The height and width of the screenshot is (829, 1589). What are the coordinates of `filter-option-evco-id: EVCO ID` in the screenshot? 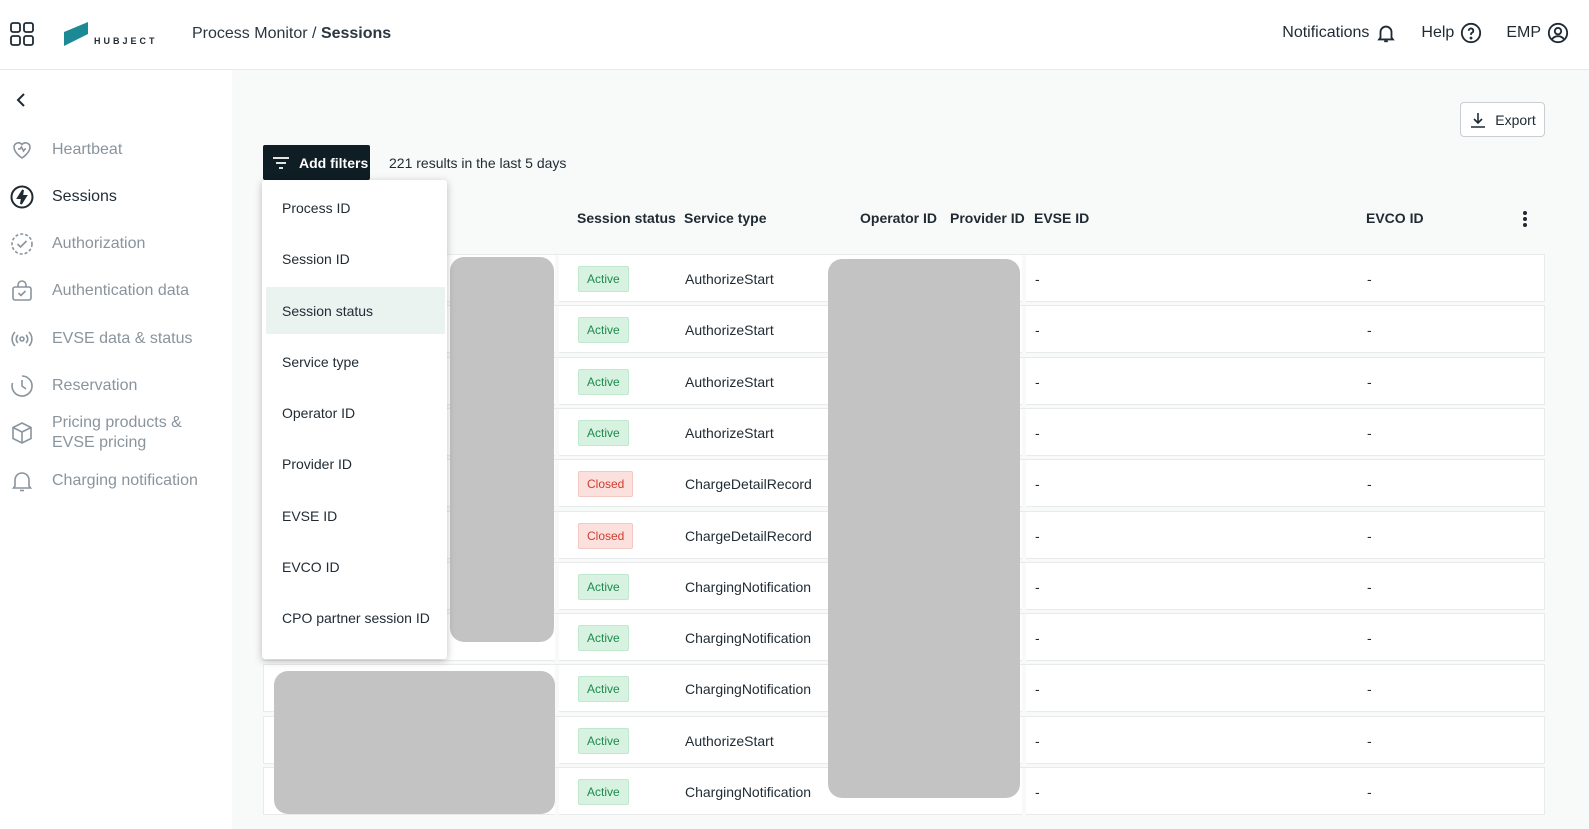 It's located at (355, 566).